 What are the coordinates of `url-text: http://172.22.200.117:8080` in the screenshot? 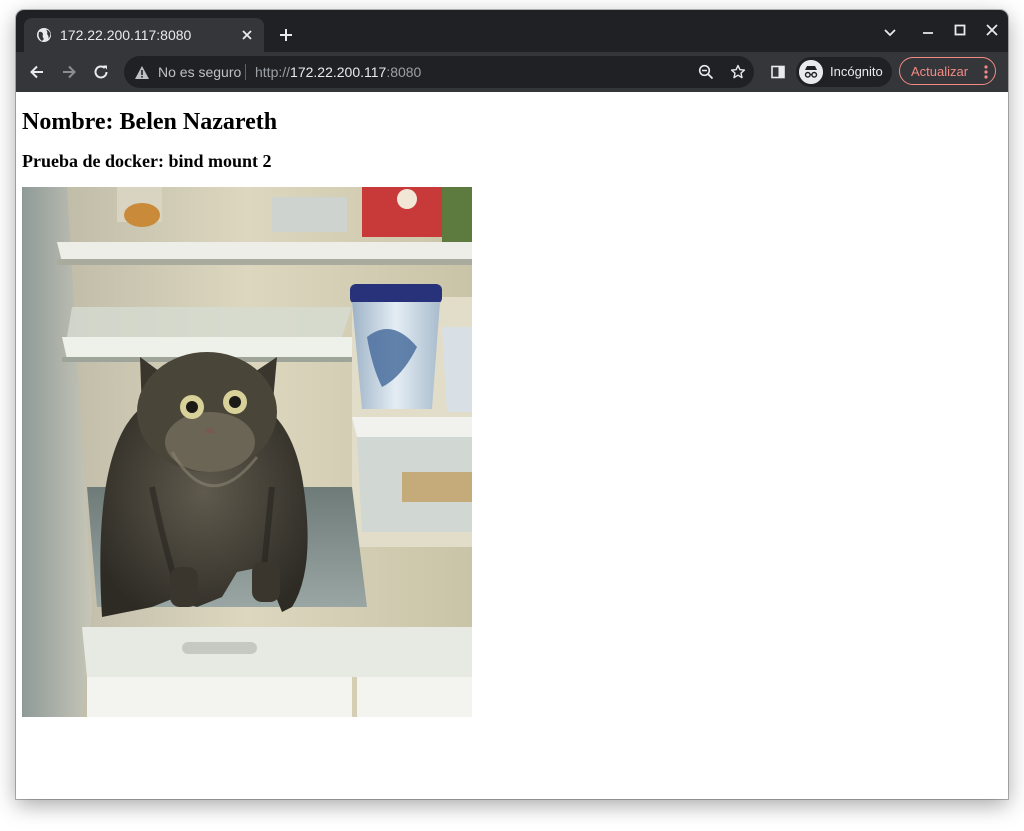 It's located at (338, 72).